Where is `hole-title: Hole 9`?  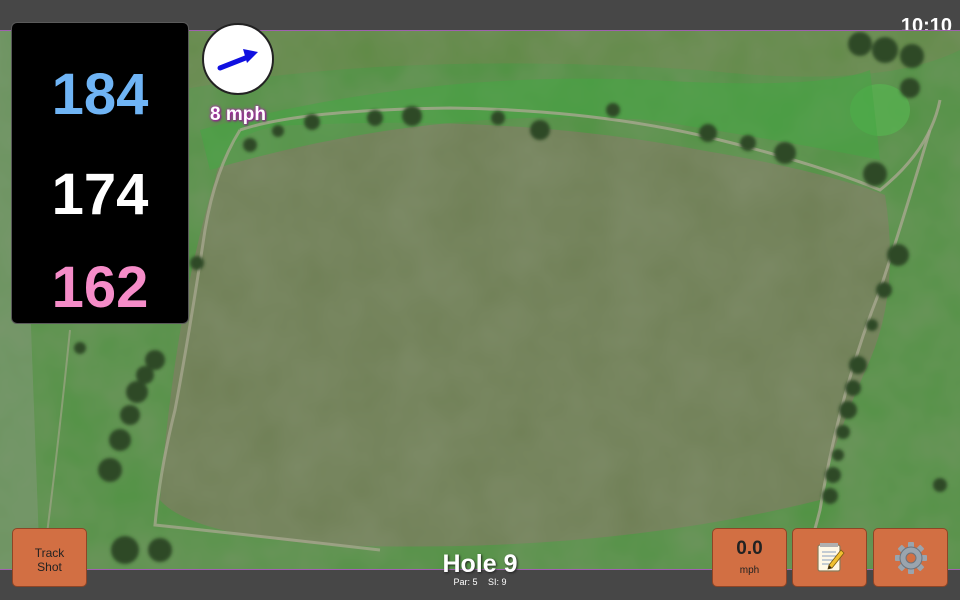
hole-title: Hole 9 is located at coordinates (480, 564).